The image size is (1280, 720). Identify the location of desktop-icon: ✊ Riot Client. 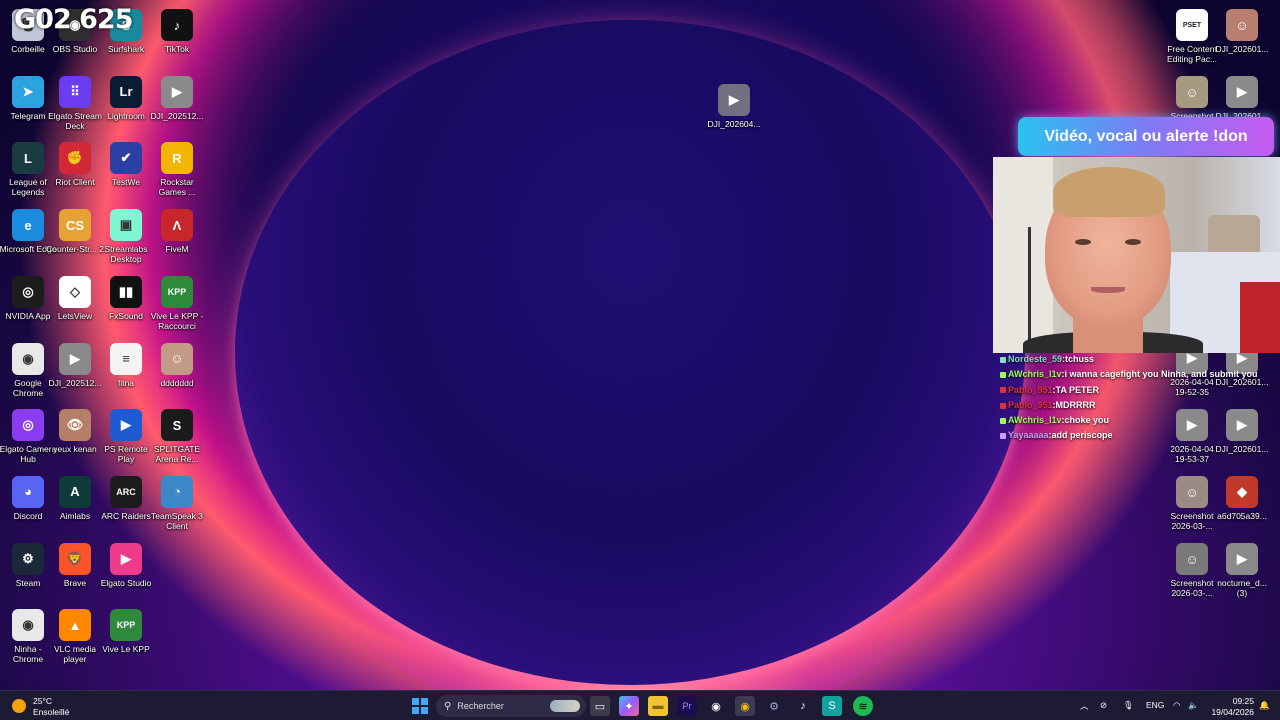
(75, 171).